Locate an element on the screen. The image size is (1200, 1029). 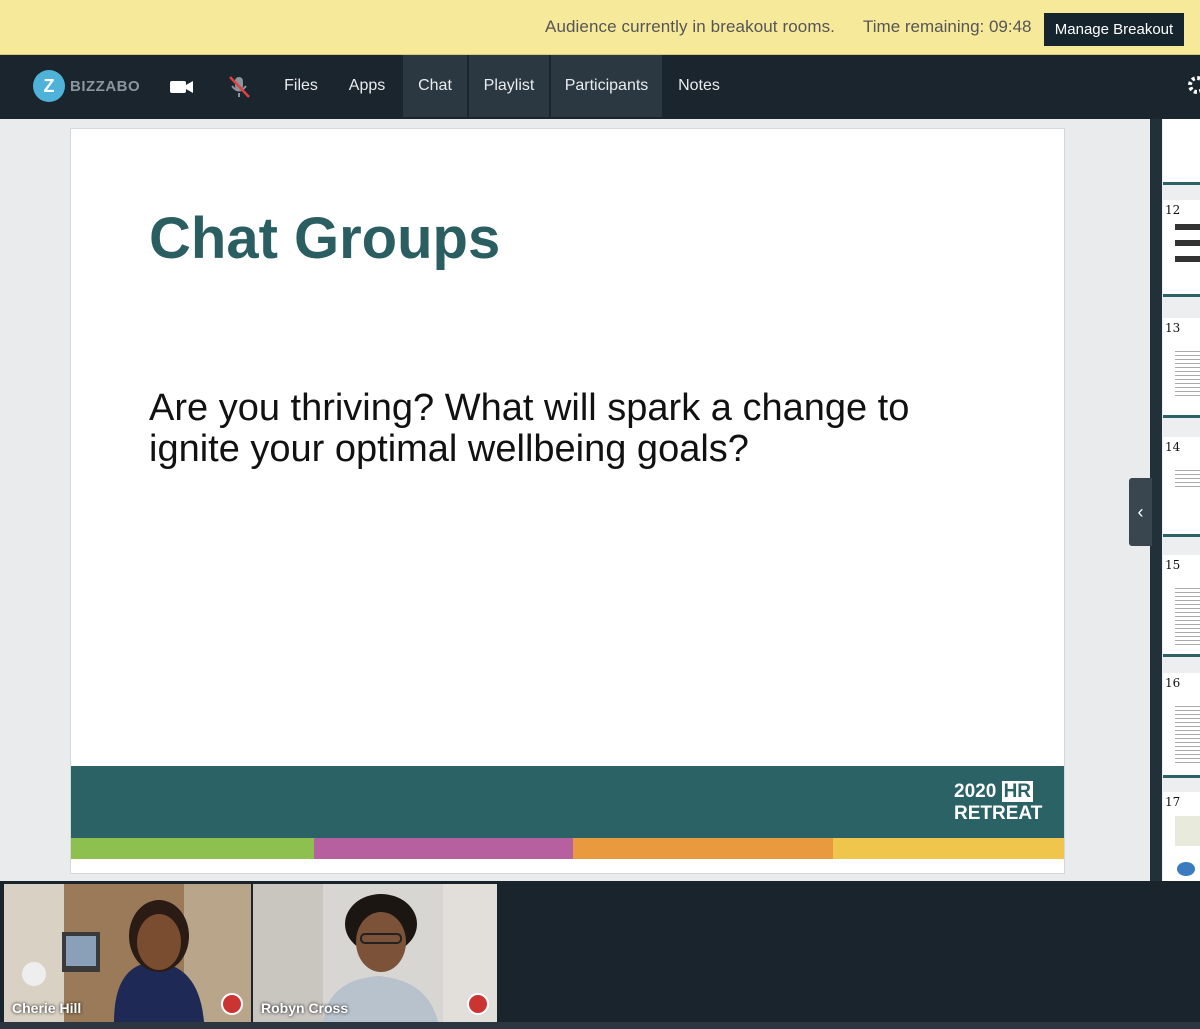
thumbnail-number: 13 is located at coordinates (1173, 328).